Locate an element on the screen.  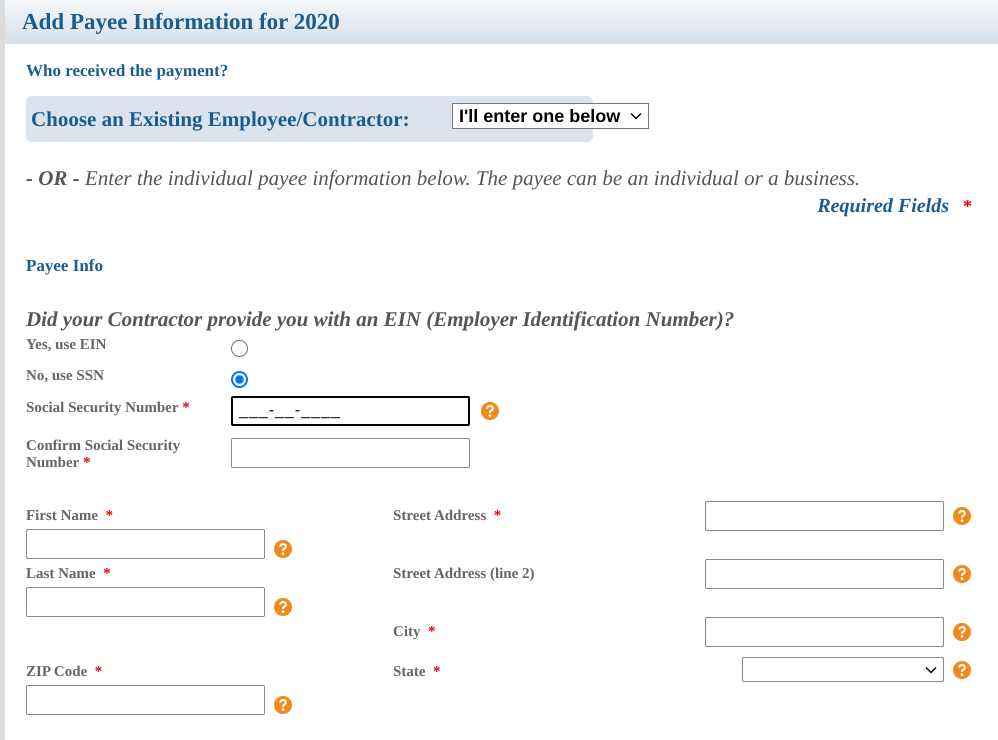
option-label: Yes, use EIN is located at coordinates (67, 345).